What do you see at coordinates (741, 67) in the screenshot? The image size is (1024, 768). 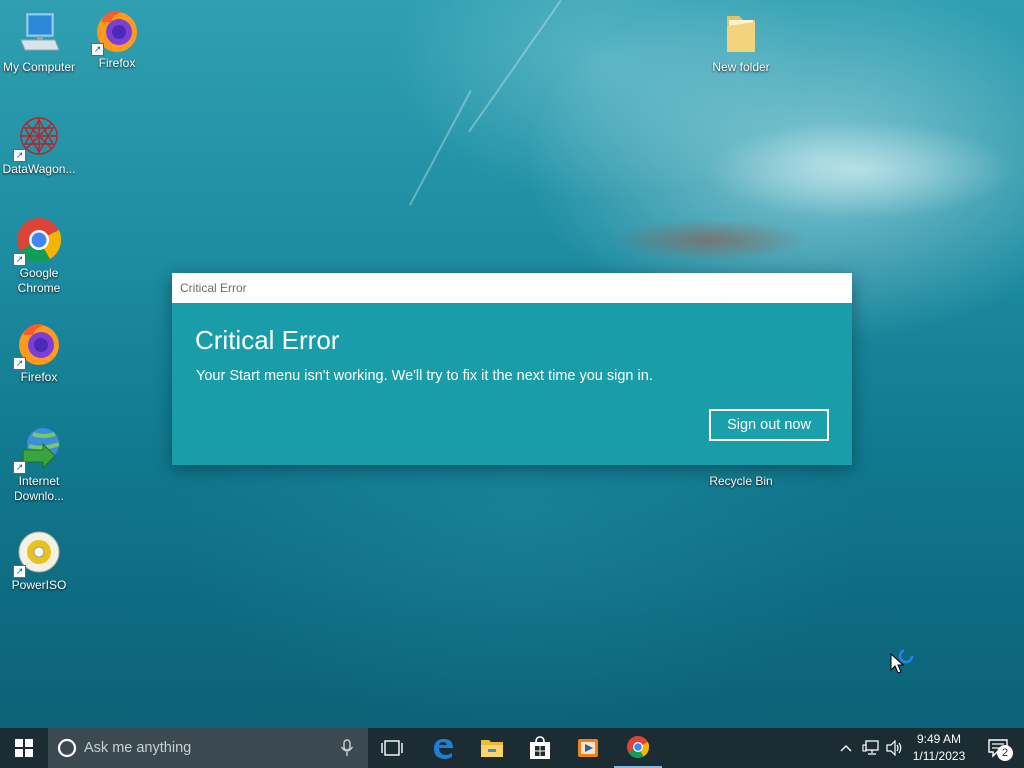 I see `desktop-icon-label: New folder` at bounding box center [741, 67].